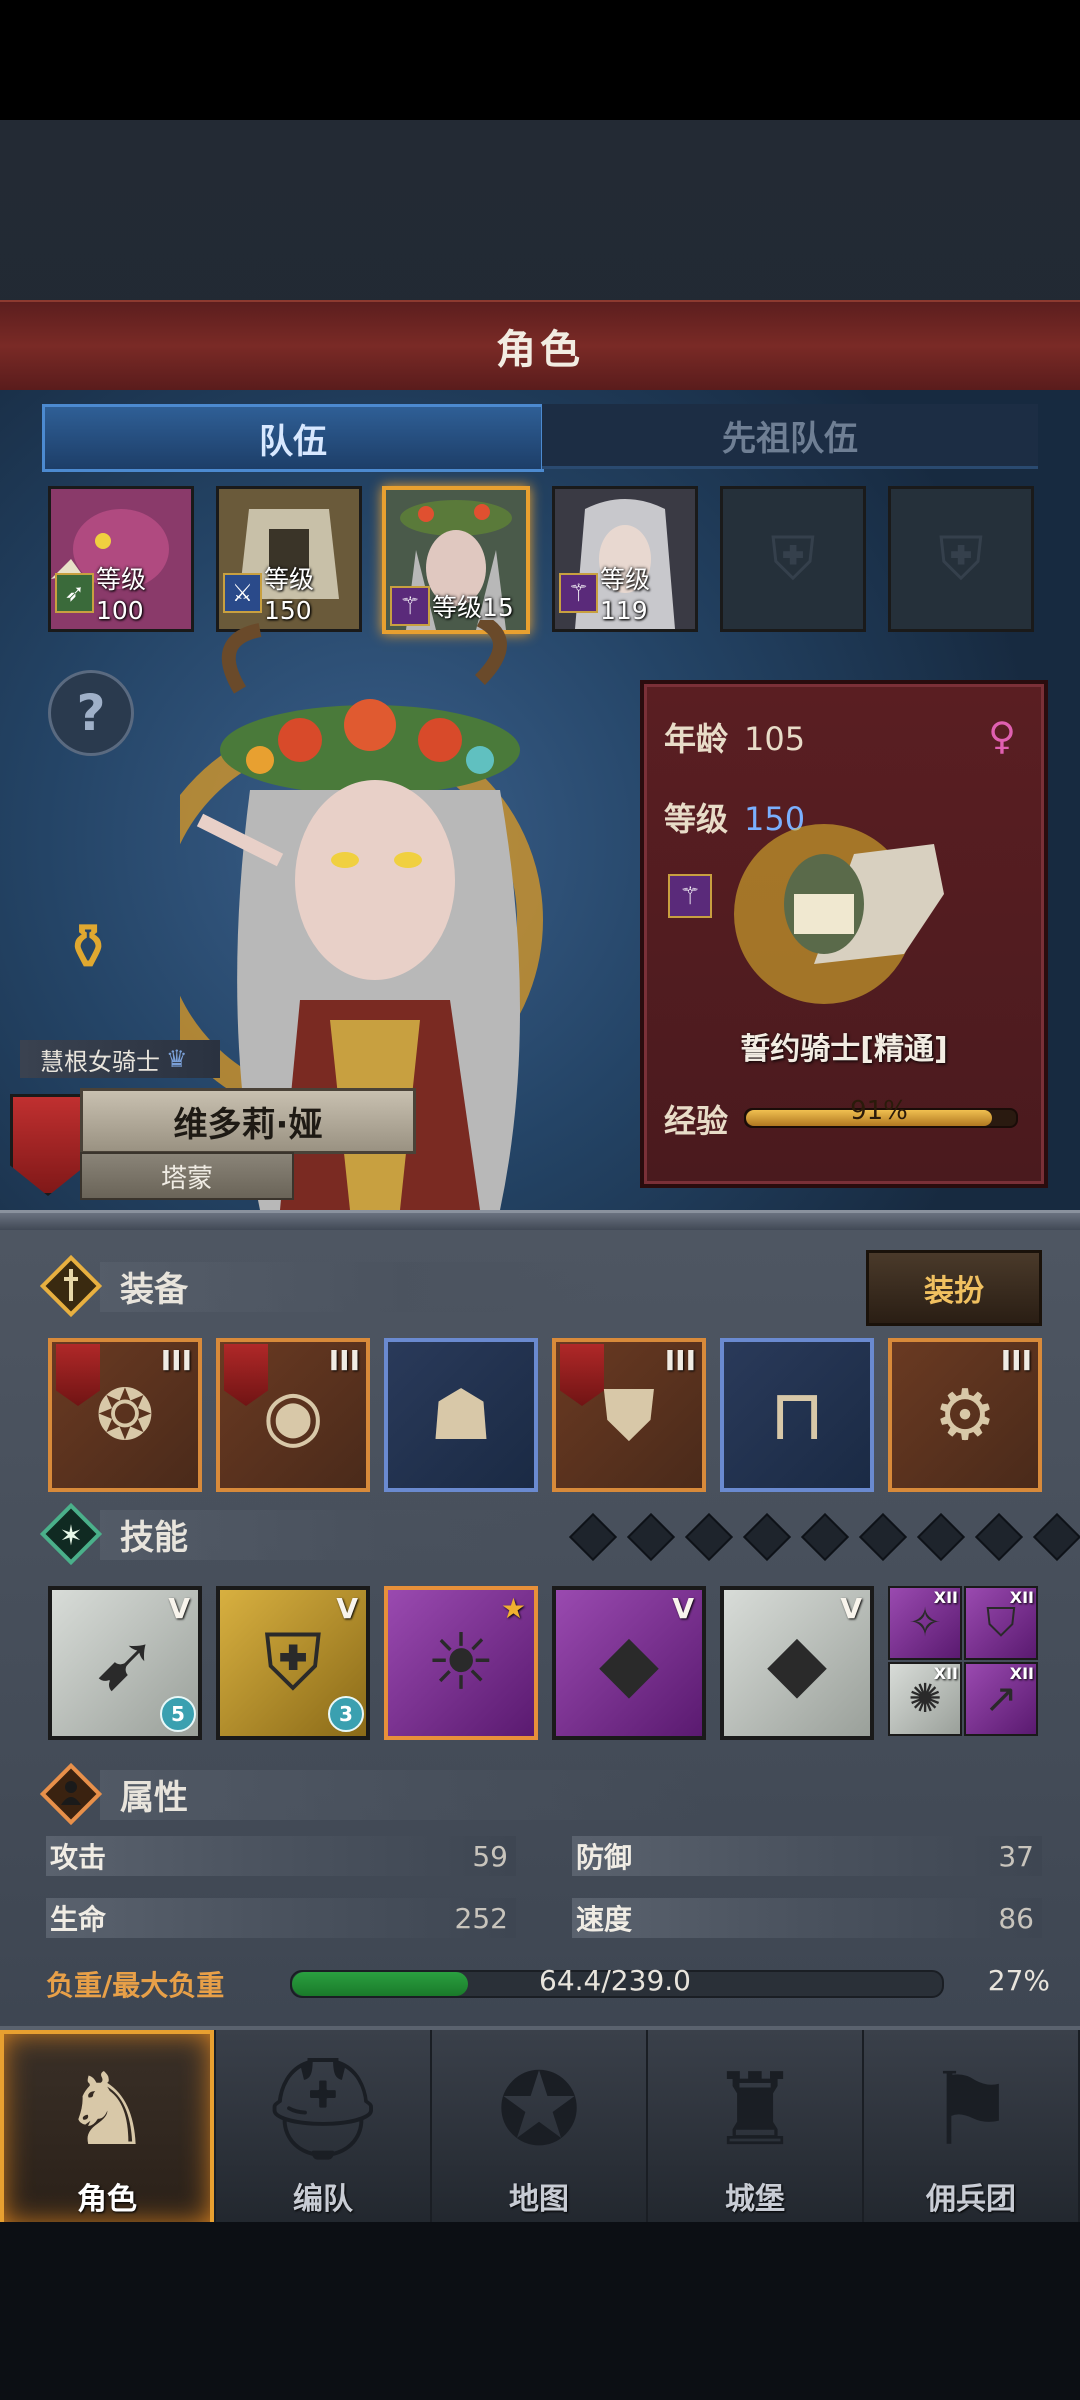 Image resolution: width=1080 pixels, height=2400 pixels. Describe the element at coordinates (629, 1663) in the screenshot. I see `skill-slot-4: ◆ V` at that location.